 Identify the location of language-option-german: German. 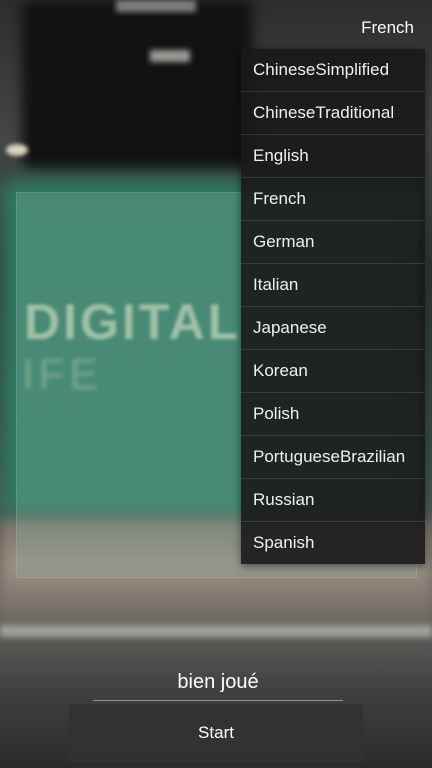
(333, 242).